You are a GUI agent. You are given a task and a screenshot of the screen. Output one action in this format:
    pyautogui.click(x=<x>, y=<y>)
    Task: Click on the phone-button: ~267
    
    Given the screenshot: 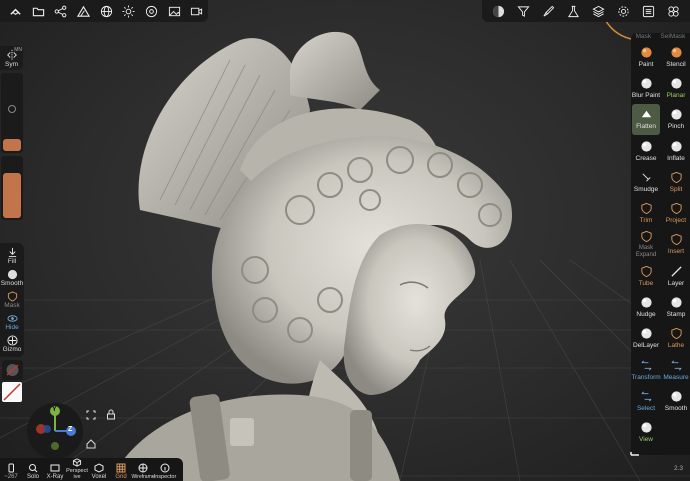 What is the action you would take?
    pyautogui.click(x=11, y=469)
    